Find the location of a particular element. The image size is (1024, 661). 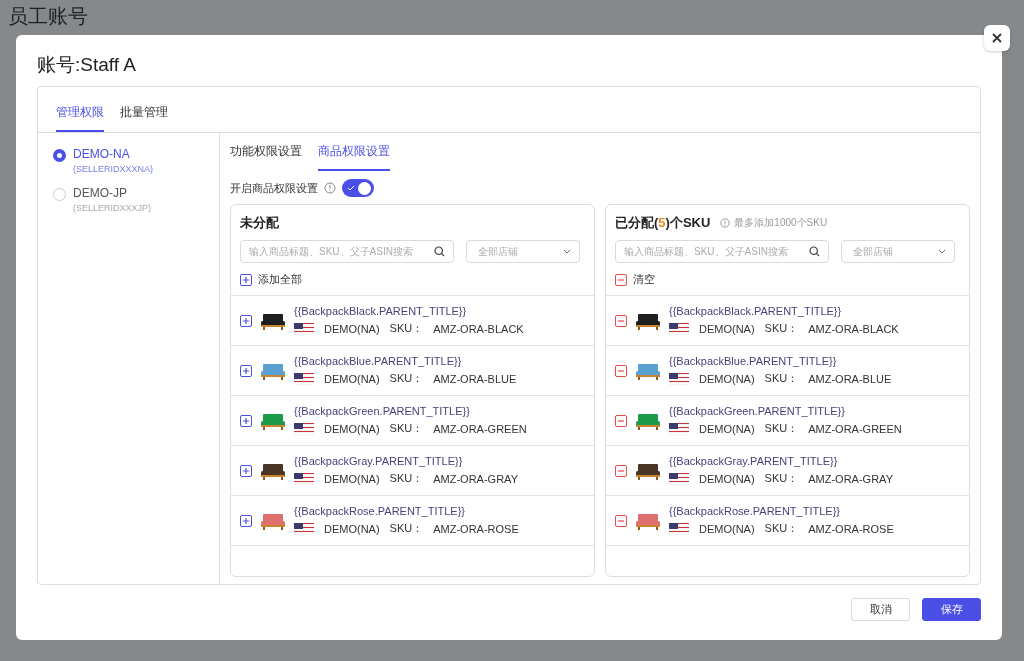

clear-button: 清空 is located at coordinates (635, 279).